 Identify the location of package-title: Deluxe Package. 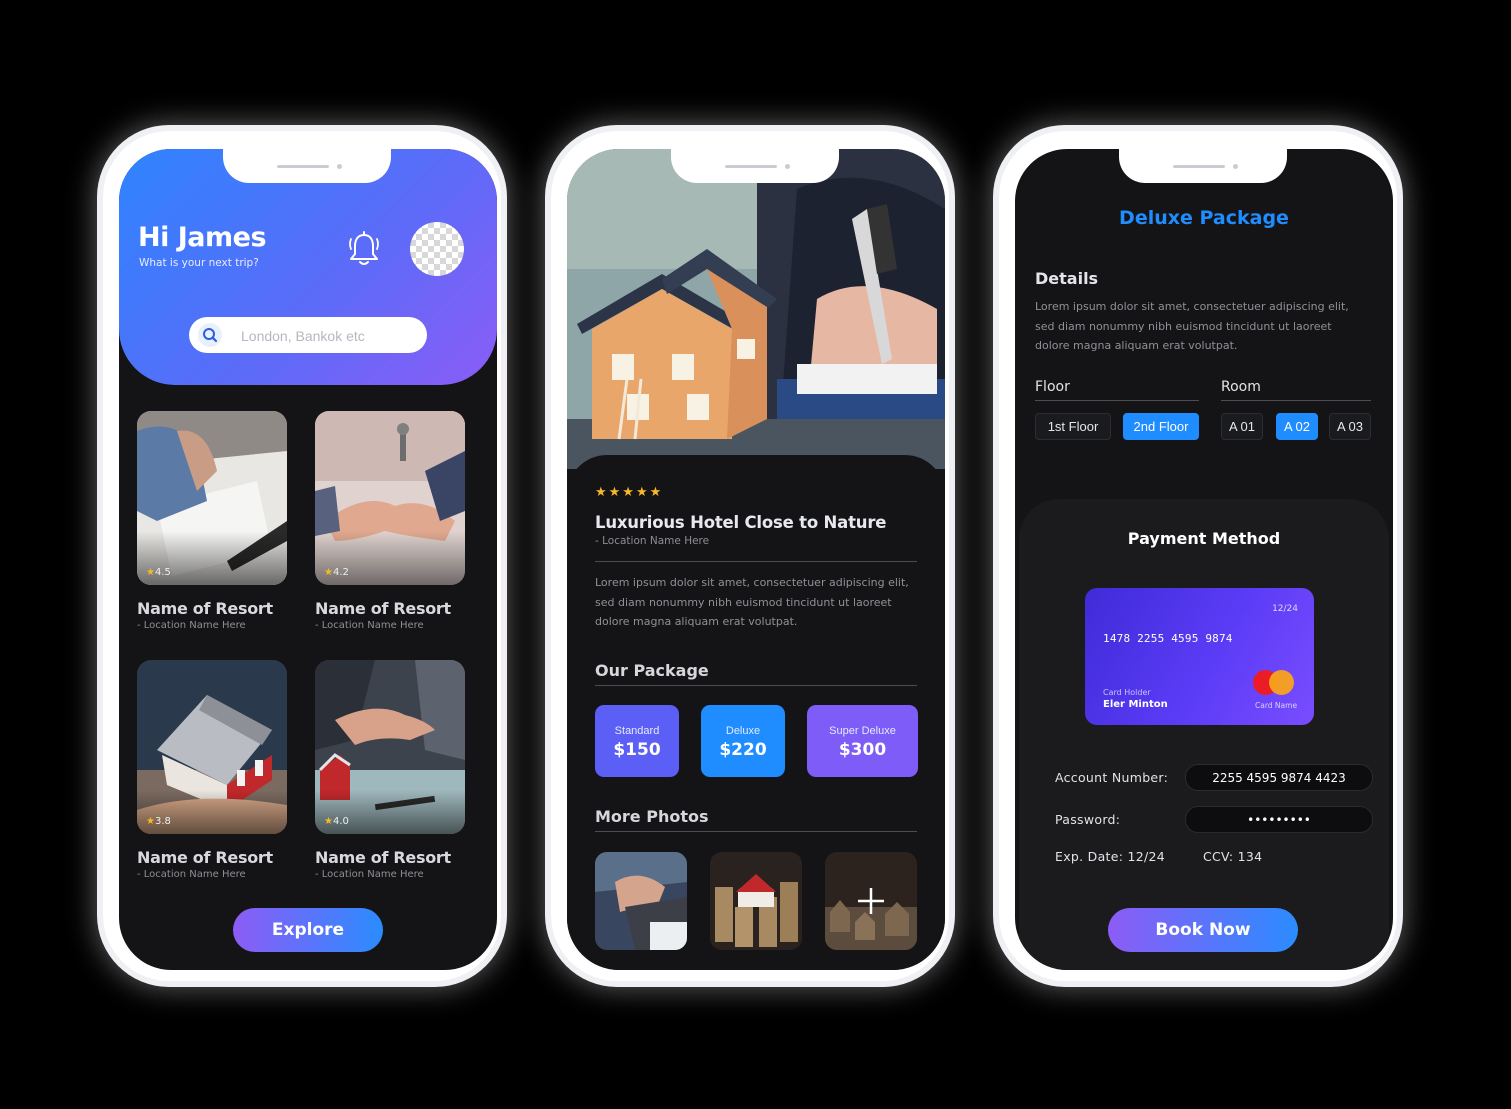
(1204, 218).